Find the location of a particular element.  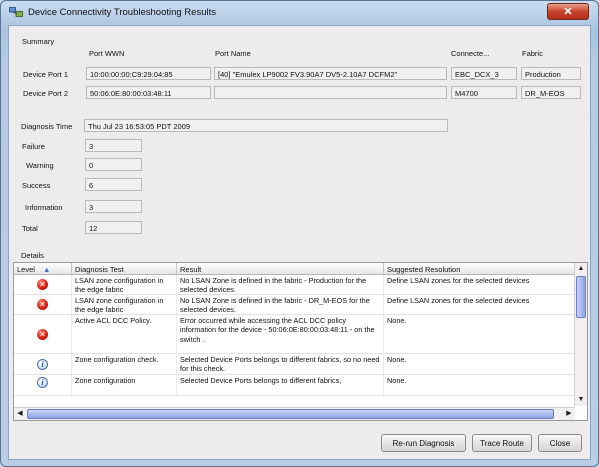

device-port-1-fabric-field: Production is located at coordinates (551, 73).